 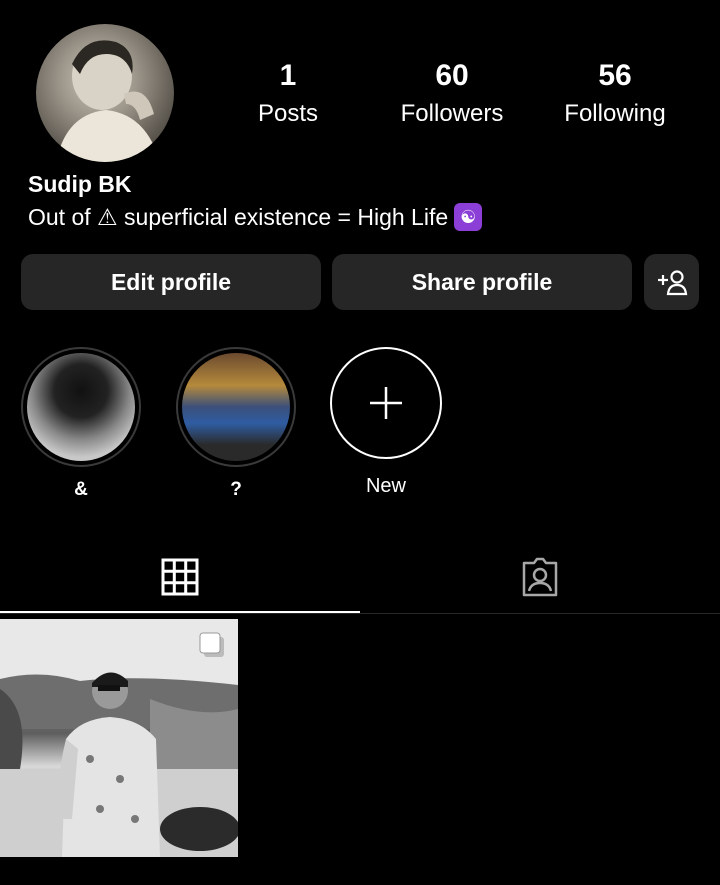 What do you see at coordinates (288, 75) in the screenshot?
I see `posts-count: 1` at bounding box center [288, 75].